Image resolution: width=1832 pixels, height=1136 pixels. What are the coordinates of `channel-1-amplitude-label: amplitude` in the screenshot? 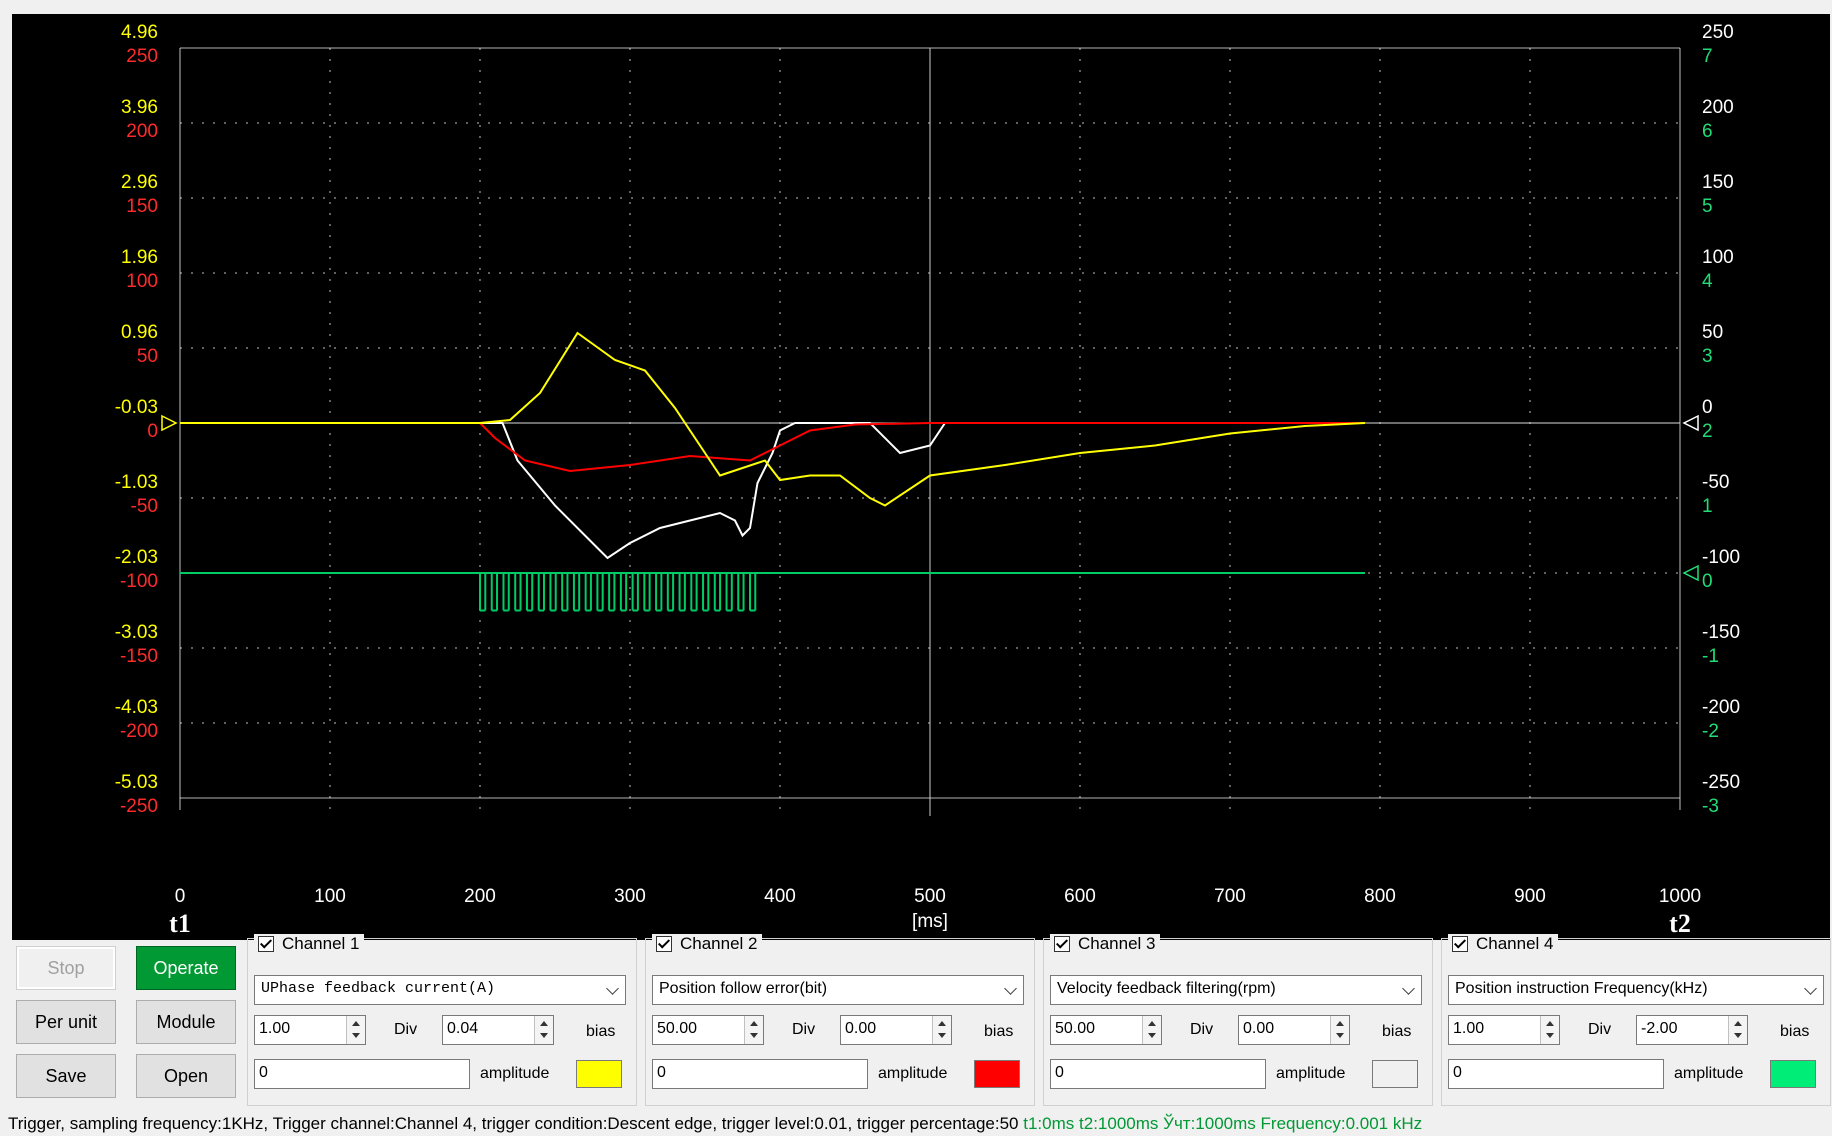 It's located at (515, 1073).